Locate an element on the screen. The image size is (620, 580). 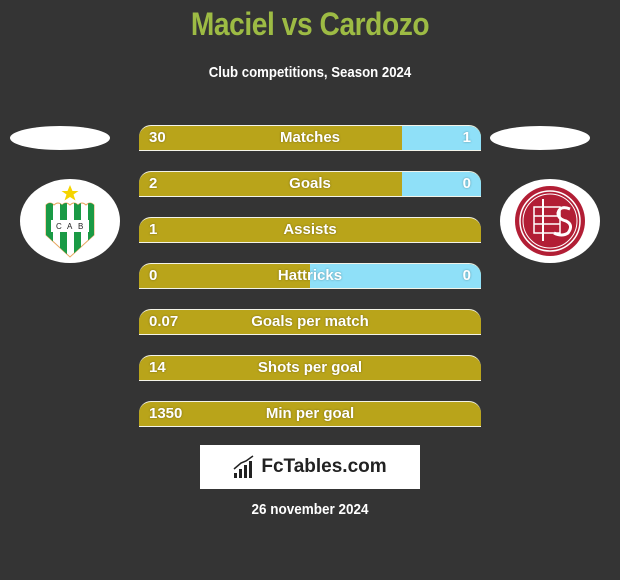
left-club-logo: C A B is located at coordinates (70, 221).